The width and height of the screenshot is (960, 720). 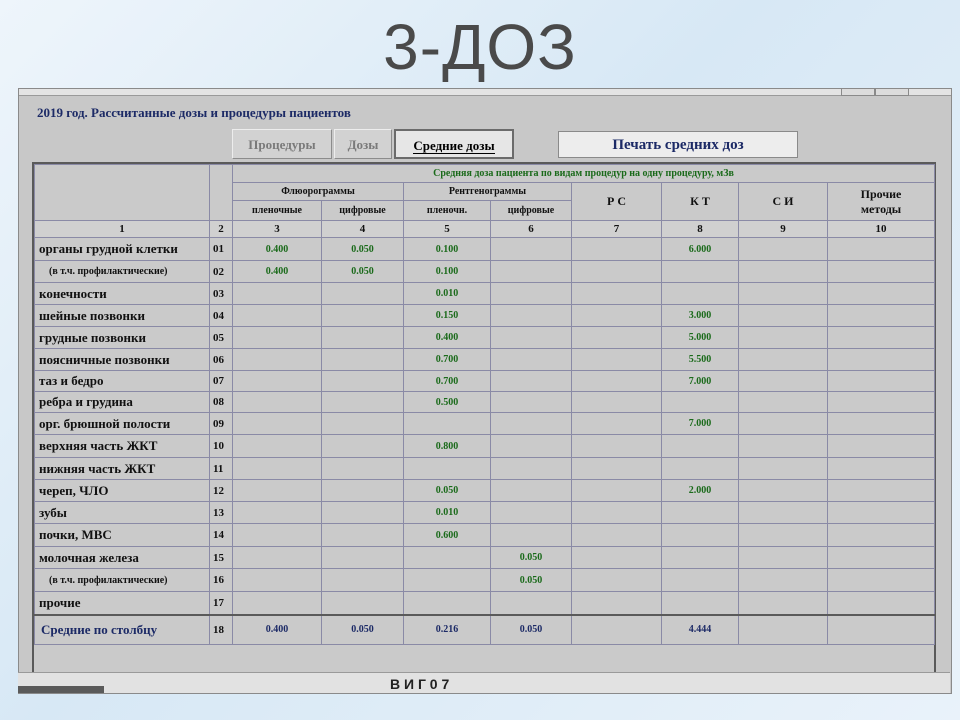 I want to click on dose-cell: 6.000, so click(x=700, y=249).